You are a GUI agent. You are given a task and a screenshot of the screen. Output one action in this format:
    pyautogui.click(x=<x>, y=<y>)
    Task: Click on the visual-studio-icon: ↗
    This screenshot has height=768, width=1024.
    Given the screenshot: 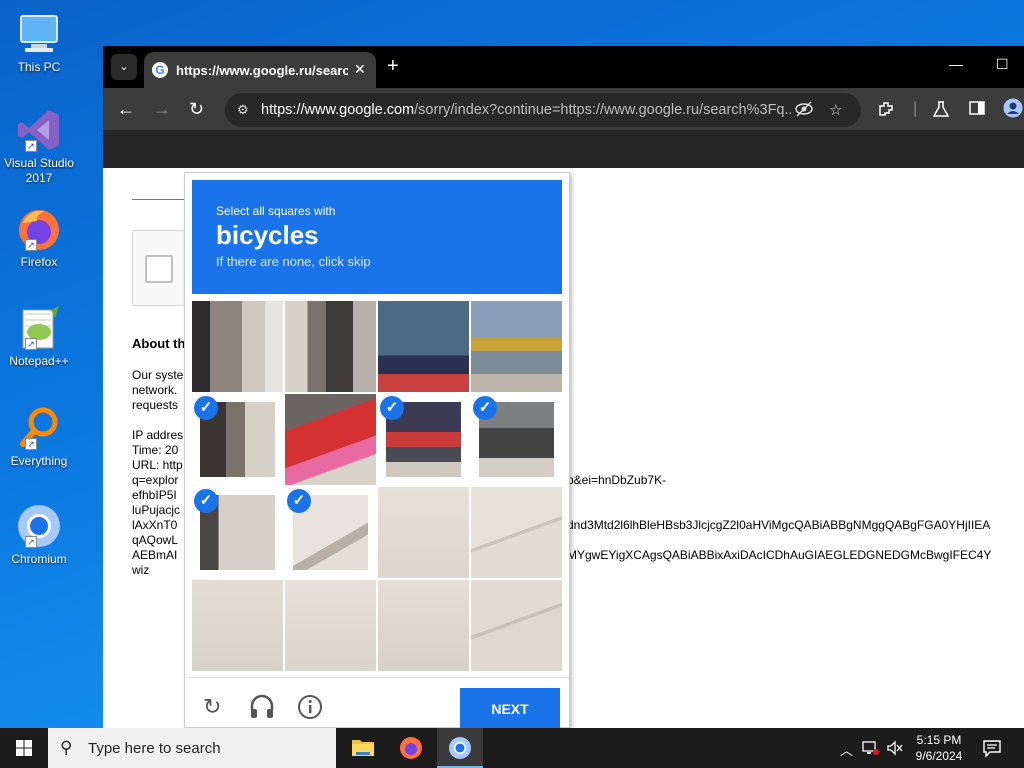 What is the action you would take?
    pyautogui.click(x=39, y=130)
    